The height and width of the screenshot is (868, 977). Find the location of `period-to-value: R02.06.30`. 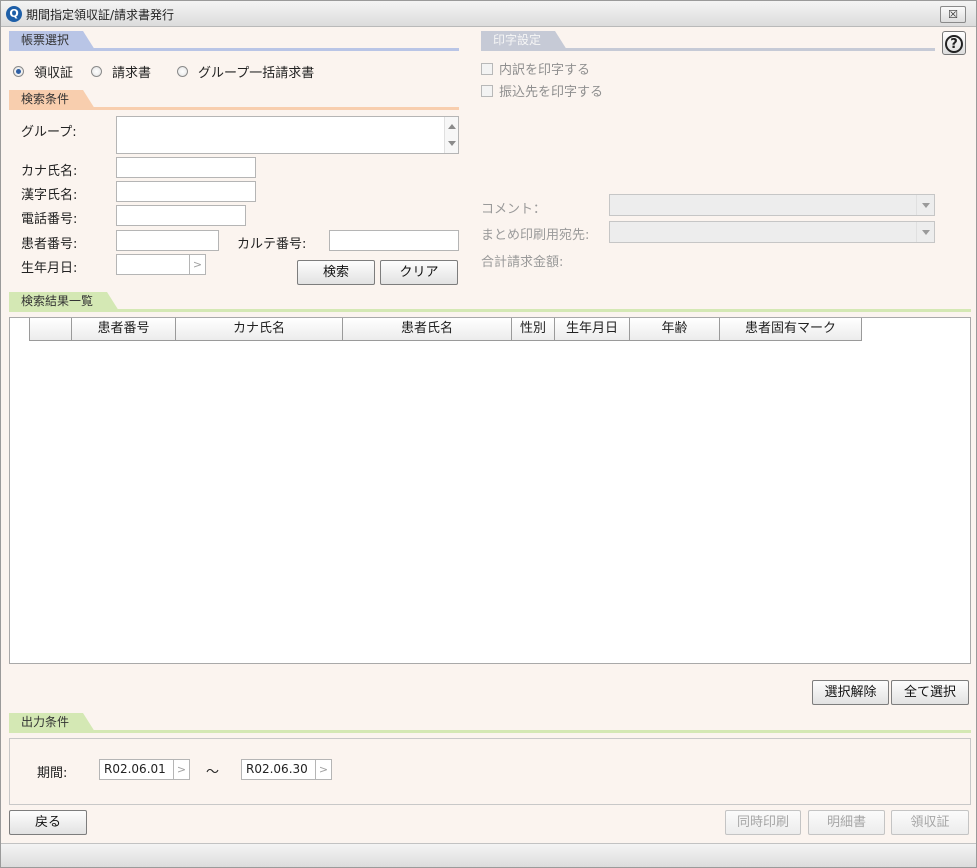

period-to-value: R02.06.30 is located at coordinates (277, 769).